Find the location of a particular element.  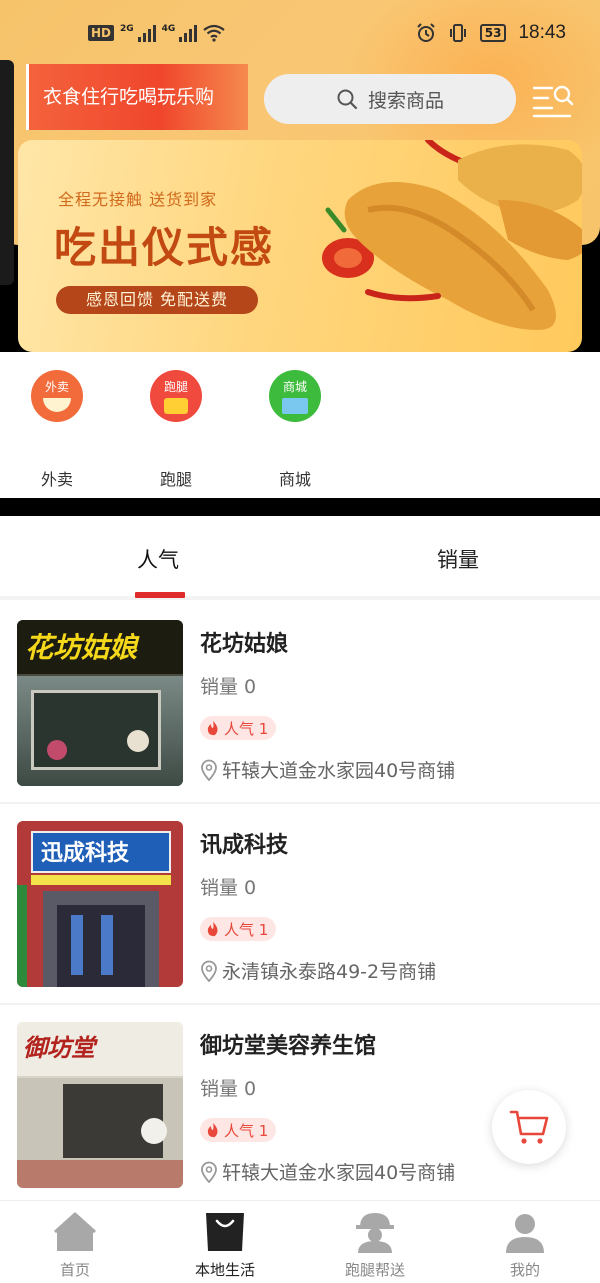

nav-home: 首页 is located at coordinates (75, 1243).